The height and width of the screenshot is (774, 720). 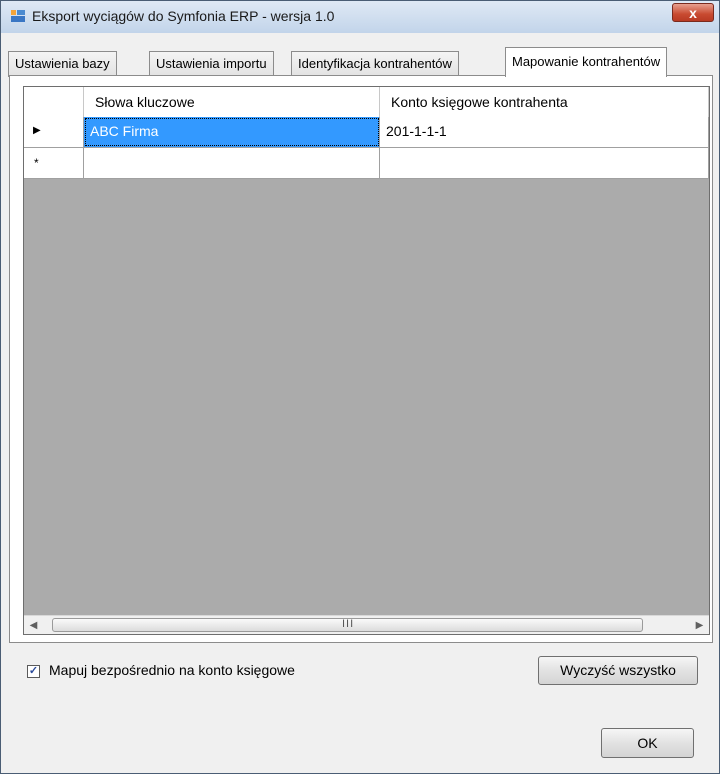 What do you see at coordinates (232, 163) in the screenshot?
I see `cell-keywords` at bounding box center [232, 163].